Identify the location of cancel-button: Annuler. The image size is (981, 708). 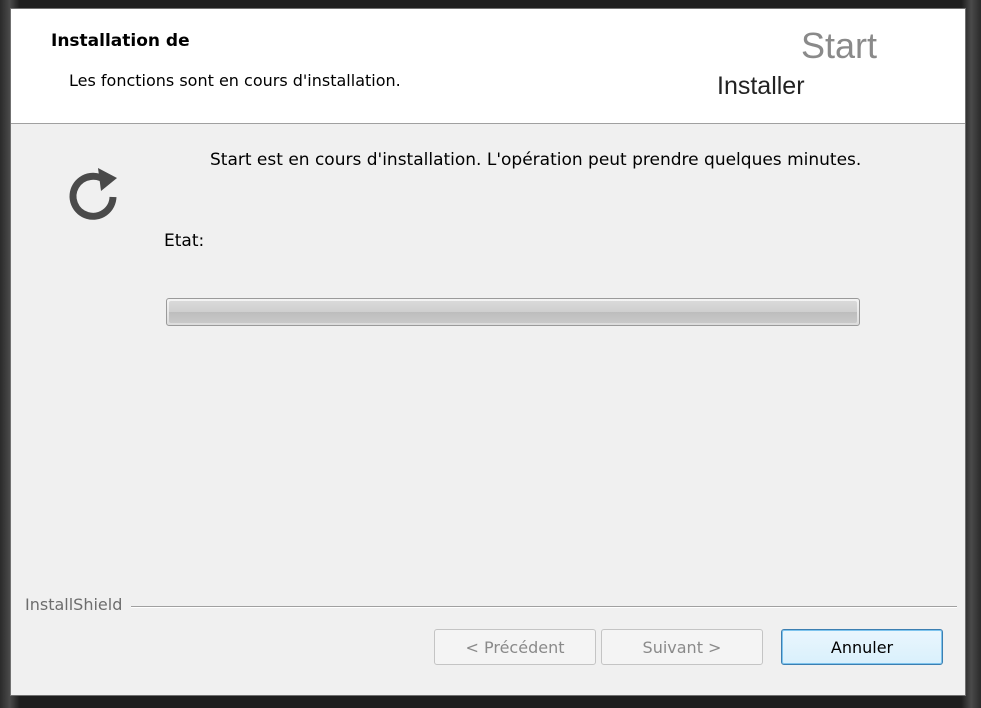
(862, 647).